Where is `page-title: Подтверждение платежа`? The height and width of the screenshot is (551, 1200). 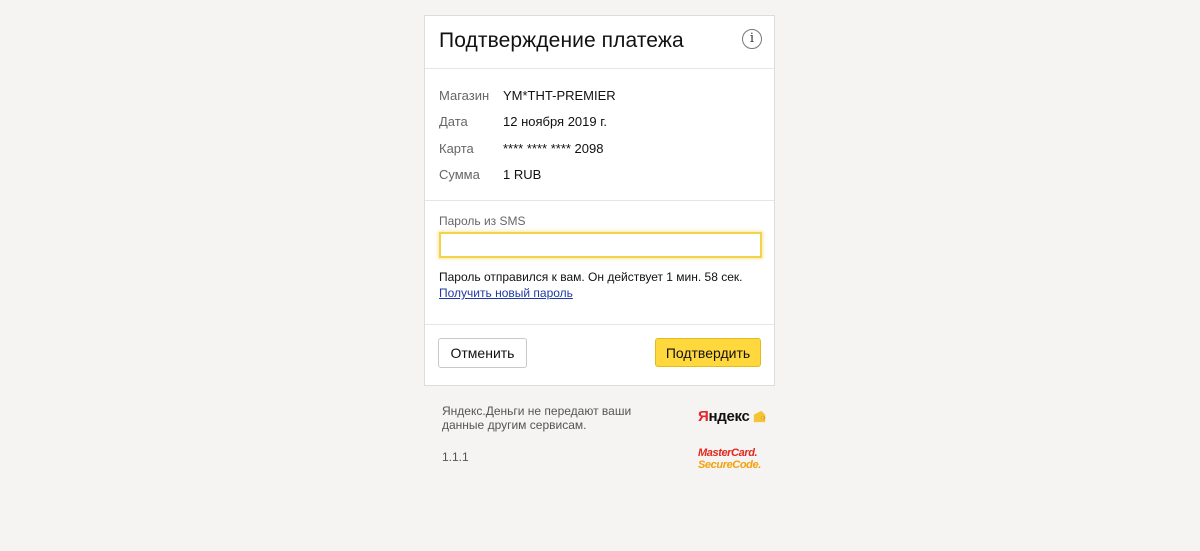
page-title: Подтверждение платежа is located at coordinates (561, 40).